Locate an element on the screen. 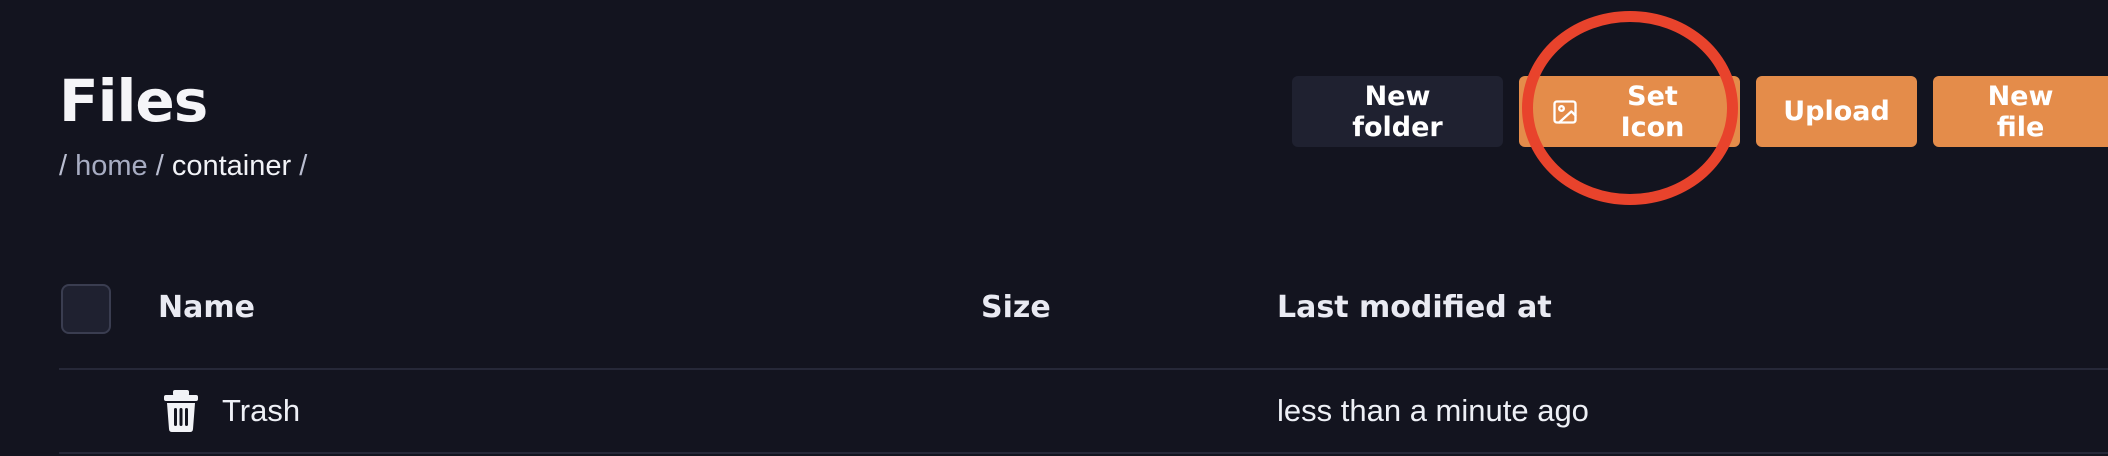 The height and width of the screenshot is (456, 2108). column-header-size: Size is located at coordinates (1016, 308).